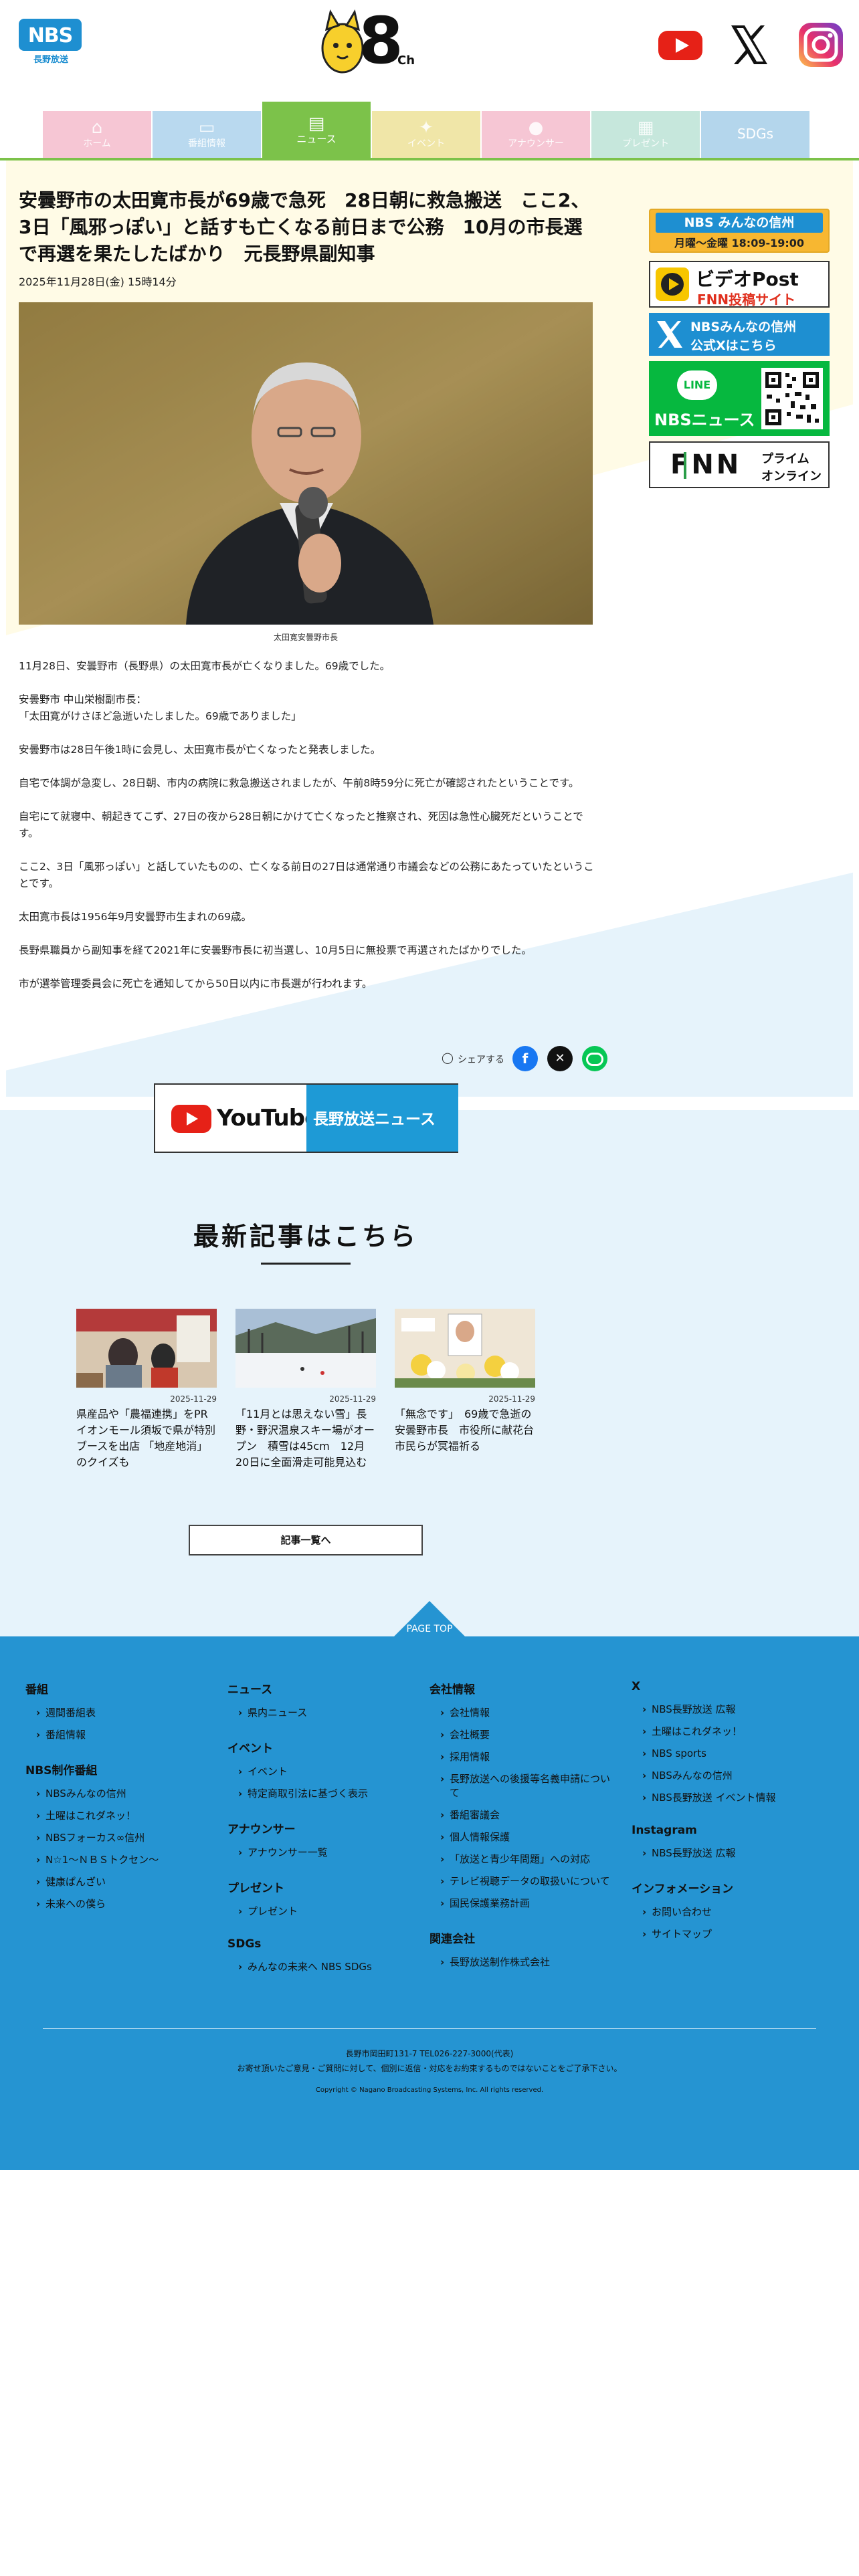 Image resolution: width=859 pixels, height=2576 pixels. What do you see at coordinates (207, 128) in the screenshot?
I see `tv-icon: ▭` at bounding box center [207, 128].